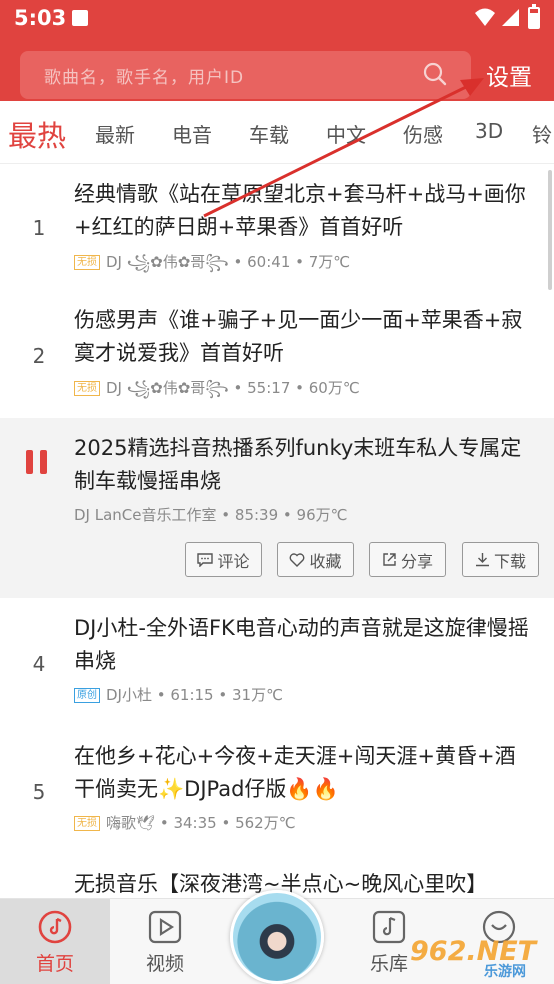  Describe the element at coordinates (40, 18) in the screenshot. I see `status-time: 5:03` at that location.